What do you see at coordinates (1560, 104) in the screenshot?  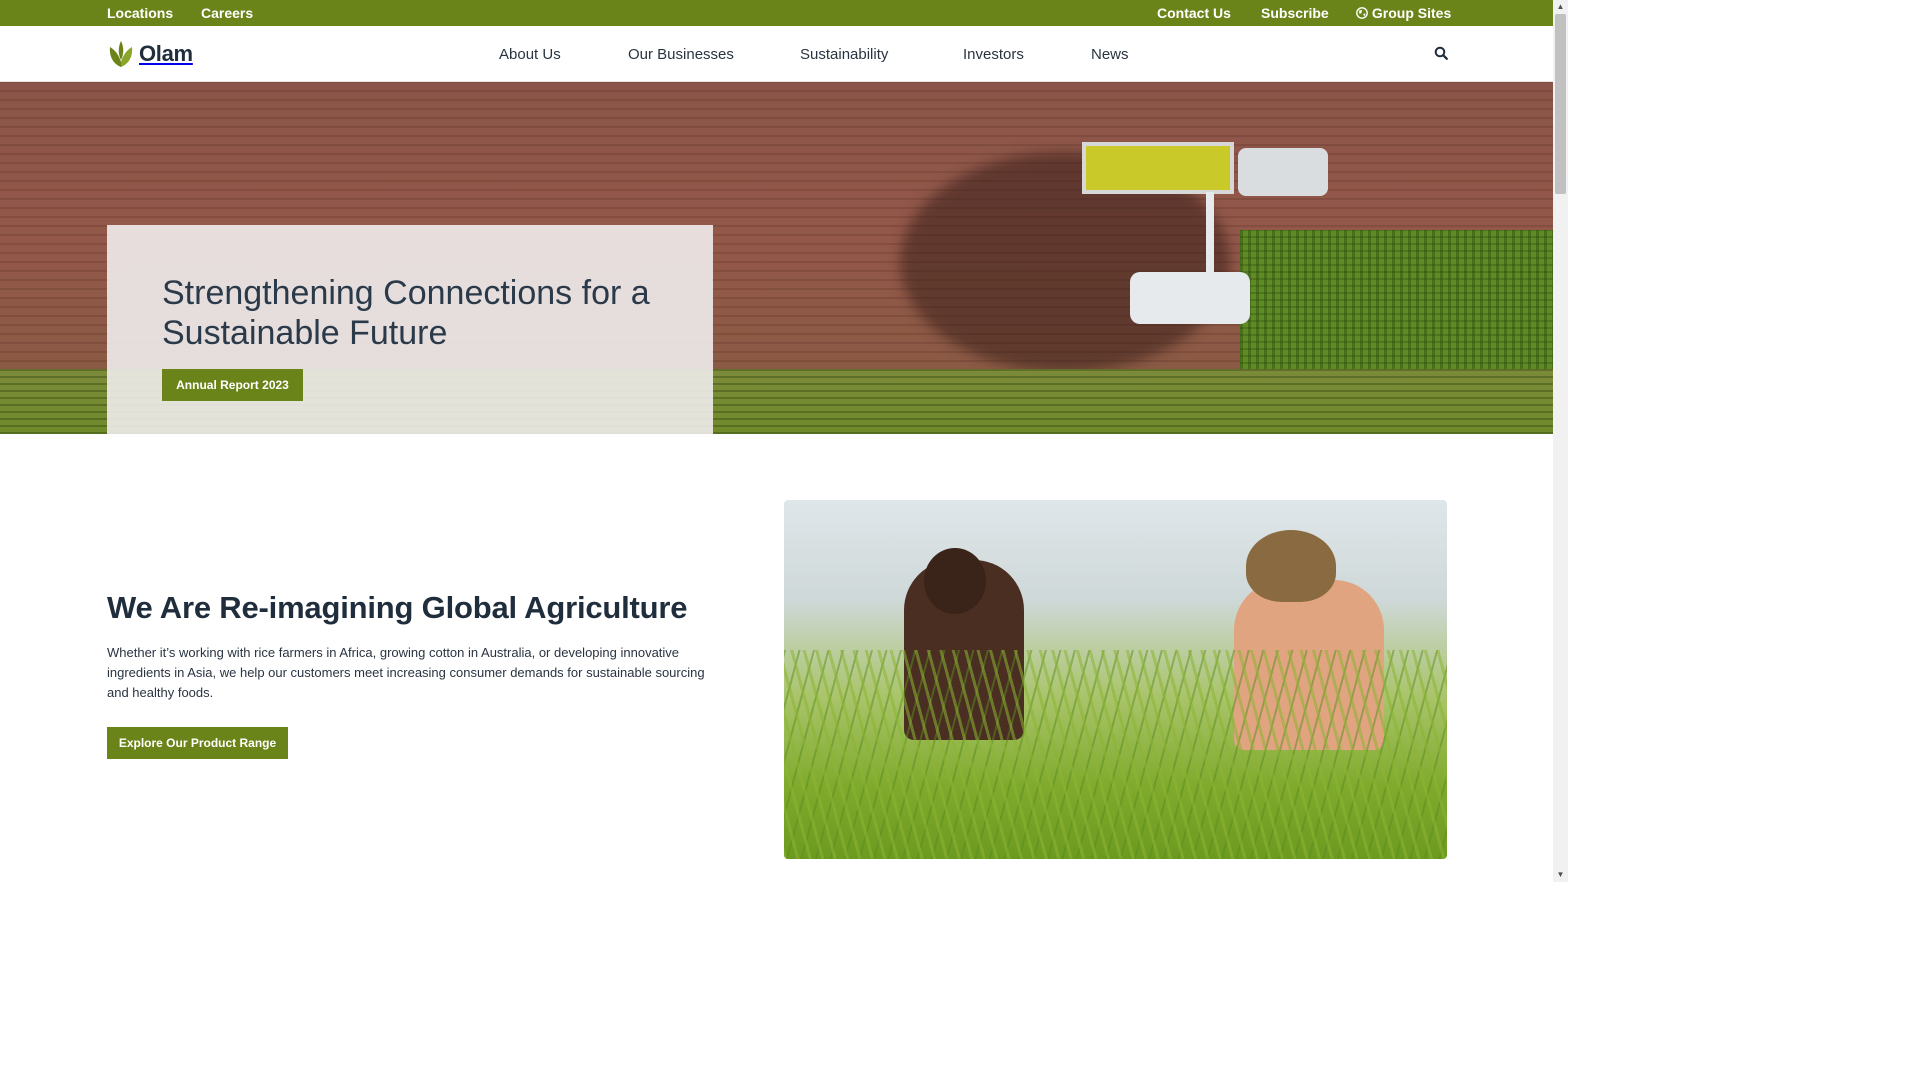 I see `scrollbar-thumb` at bounding box center [1560, 104].